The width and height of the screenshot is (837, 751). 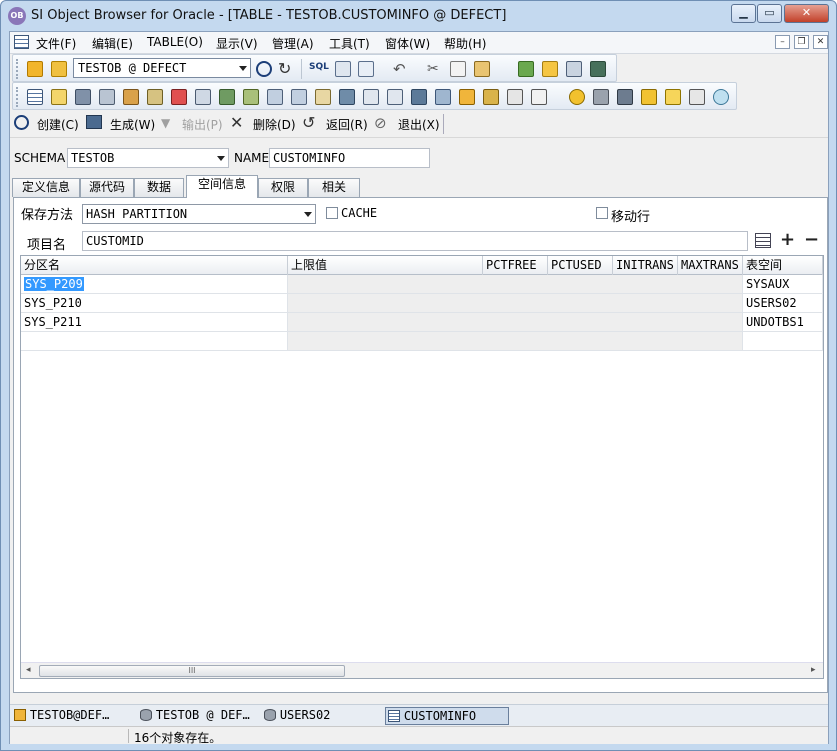 What do you see at coordinates (422, 341) in the screenshot?
I see `table-row-empty` at bounding box center [422, 341].